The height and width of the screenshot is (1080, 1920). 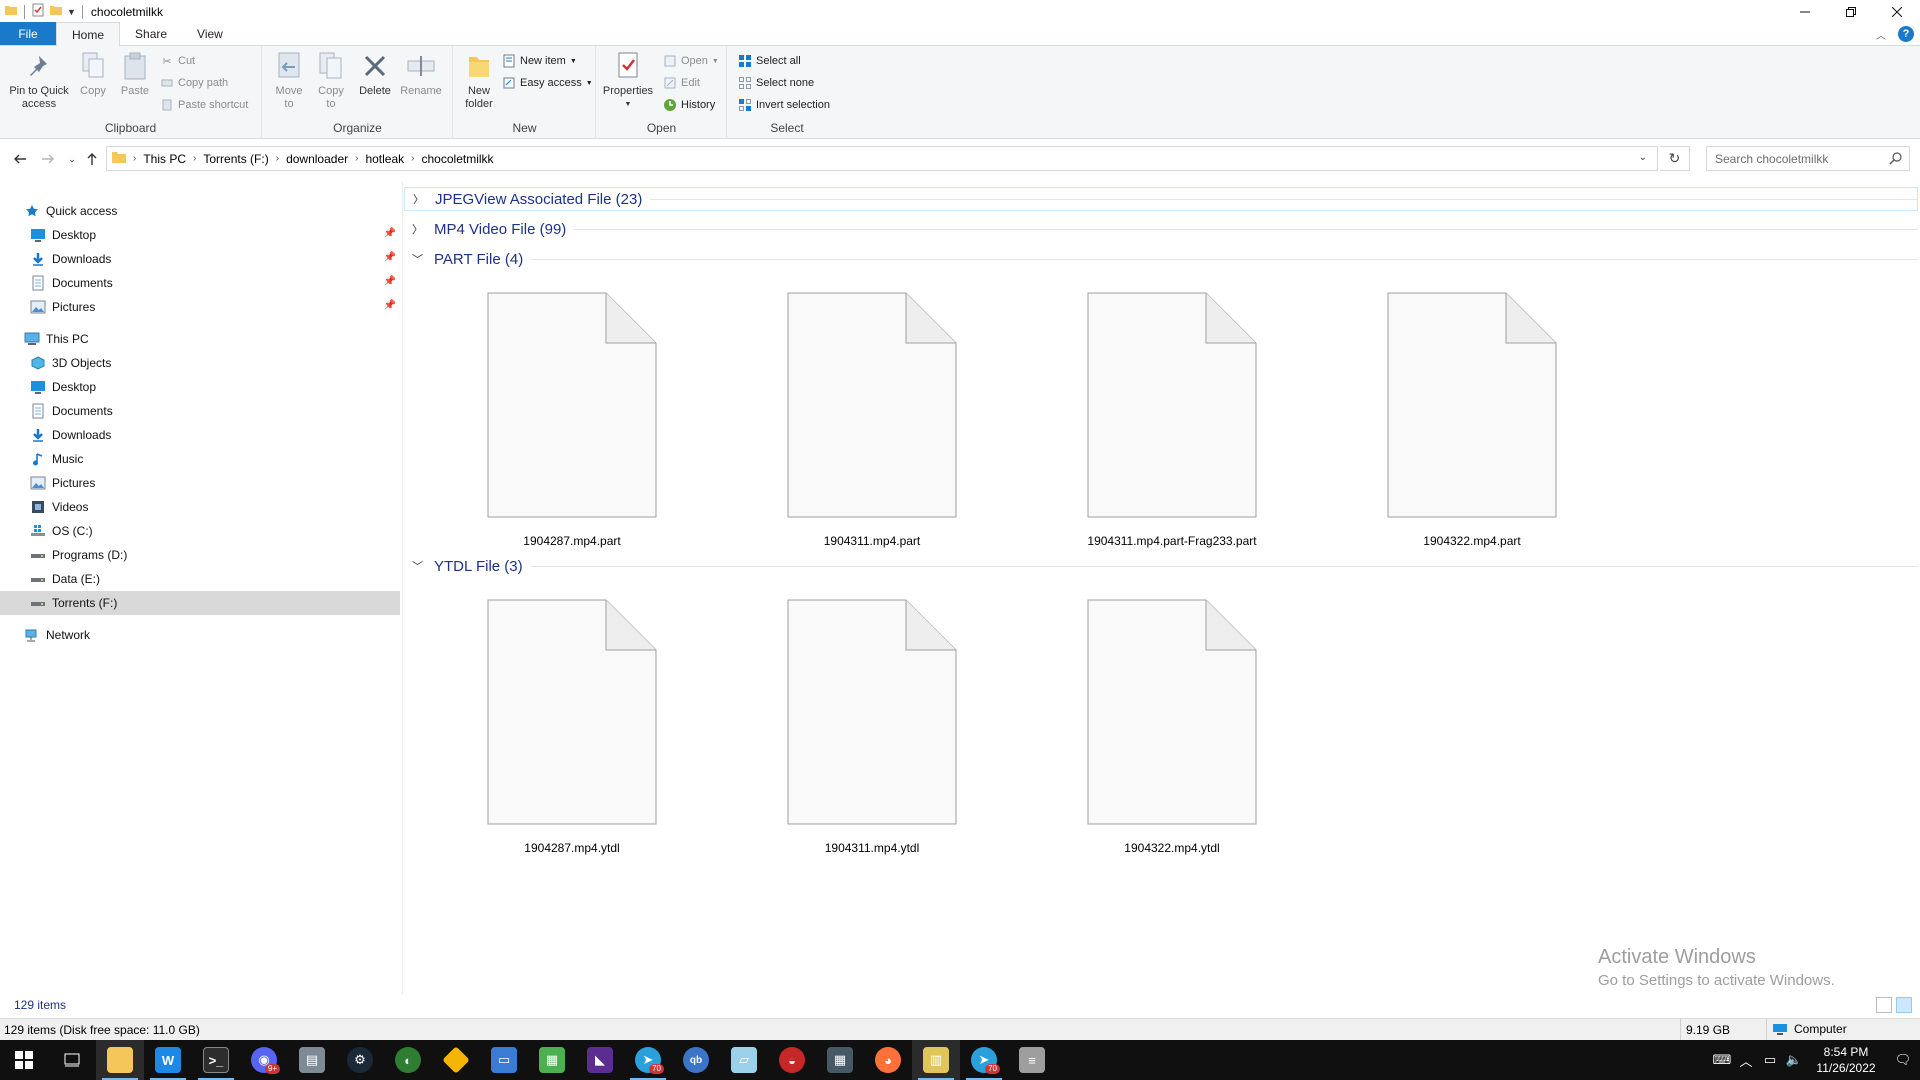 What do you see at coordinates (1161, 229) in the screenshot?
I see `group-header-mp4: 〉 MP4 Video File (99)` at bounding box center [1161, 229].